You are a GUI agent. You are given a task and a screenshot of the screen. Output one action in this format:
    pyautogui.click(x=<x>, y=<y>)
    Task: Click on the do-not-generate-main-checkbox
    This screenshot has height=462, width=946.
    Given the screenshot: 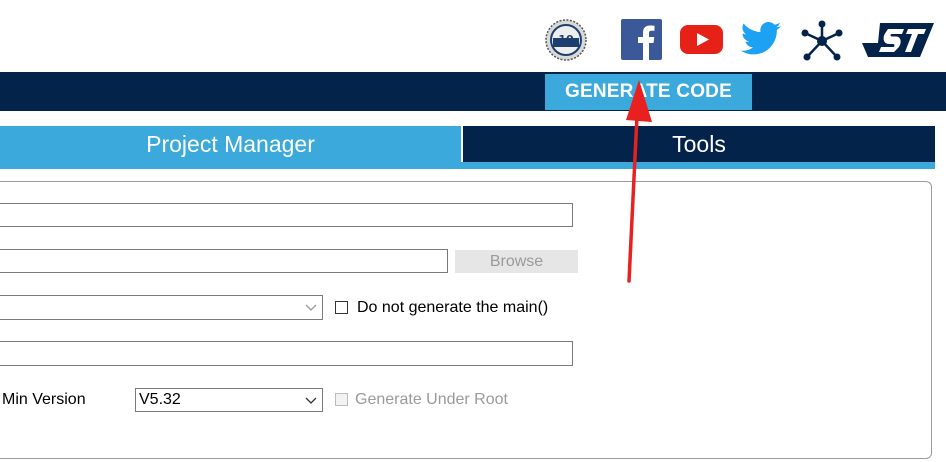 What is the action you would take?
    pyautogui.click(x=341, y=307)
    